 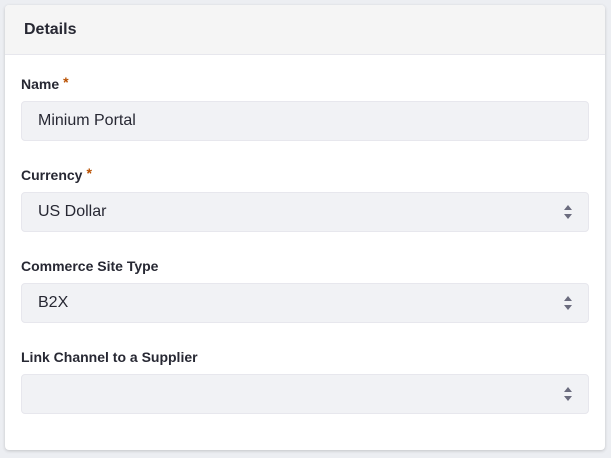 I want to click on commerce-site-type-label-text: Commerce Site Type, so click(x=90, y=266).